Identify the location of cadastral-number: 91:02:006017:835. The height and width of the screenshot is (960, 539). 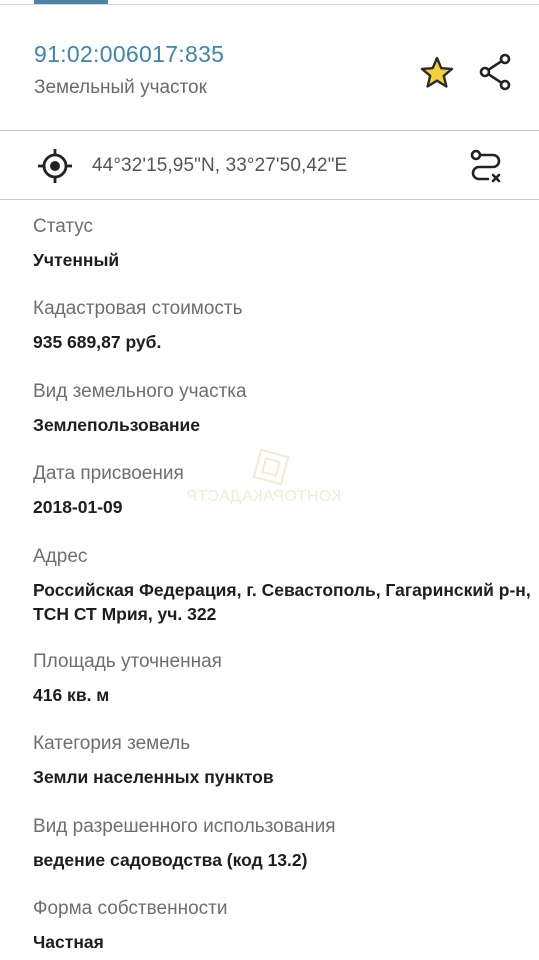
(129, 54).